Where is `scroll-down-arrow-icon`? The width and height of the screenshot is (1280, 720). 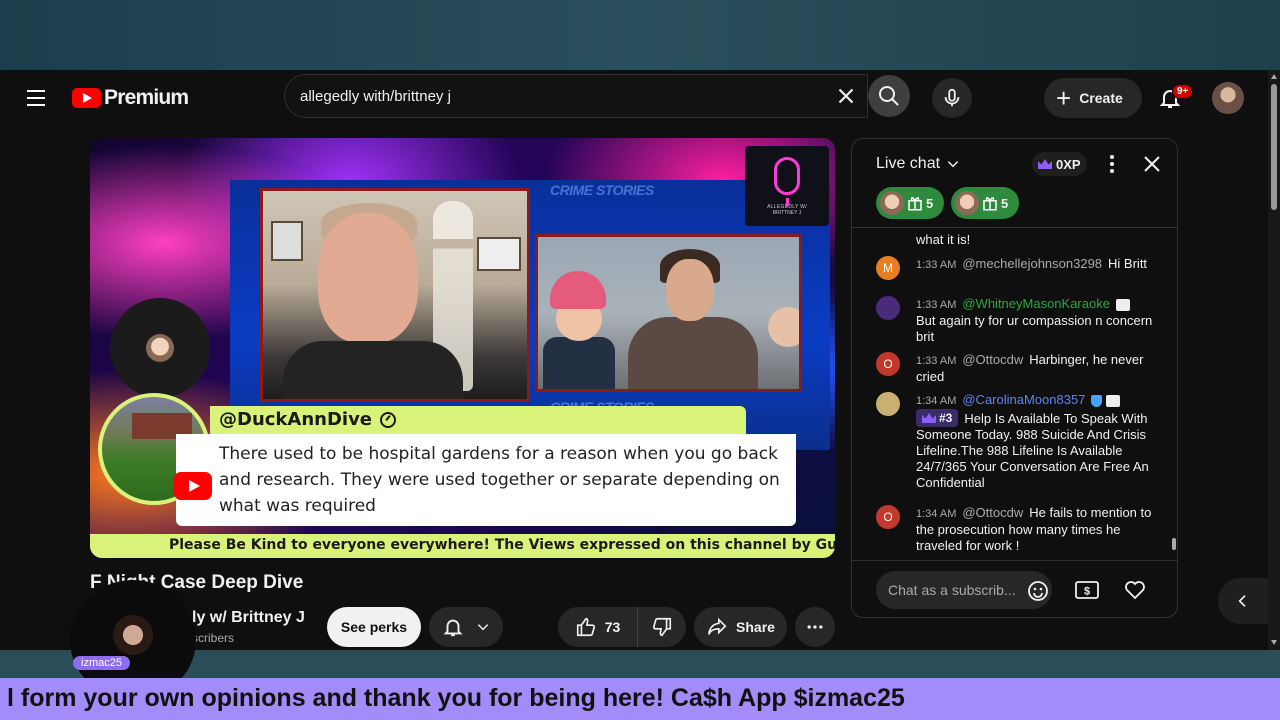
scroll-down-arrow-icon is located at coordinates (1274, 642).